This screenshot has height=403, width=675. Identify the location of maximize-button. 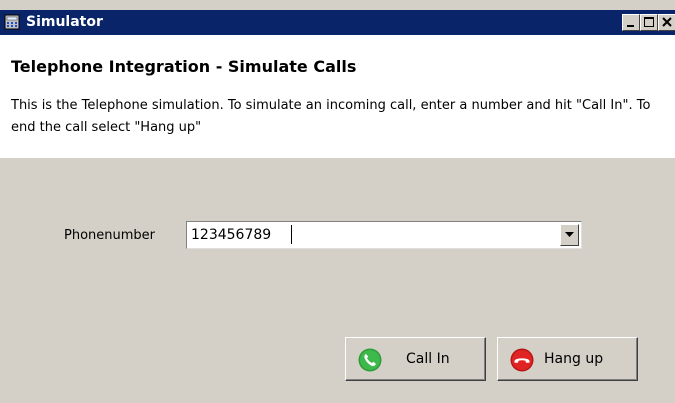
(649, 22).